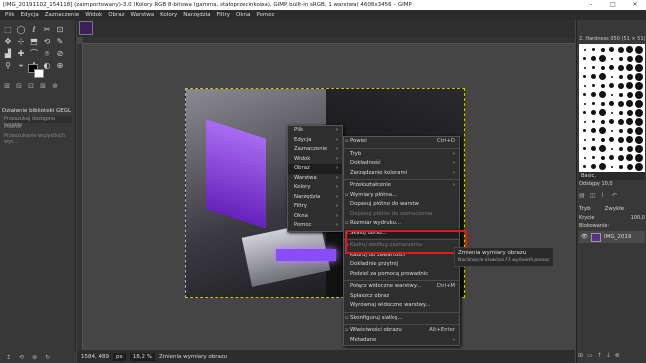  Describe the element at coordinates (315, 131) in the screenshot. I see `ctx-file: Plik ›` at that location.